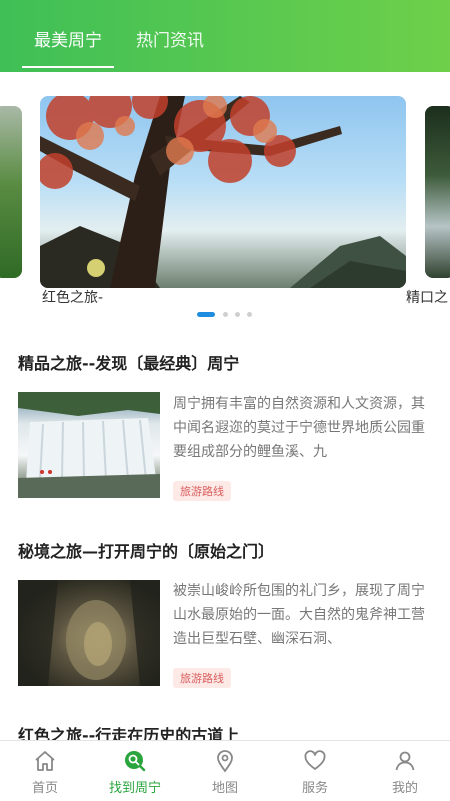 The width and height of the screenshot is (450, 801). I want to click on waterfall-thumbnail, so click(89, 445).